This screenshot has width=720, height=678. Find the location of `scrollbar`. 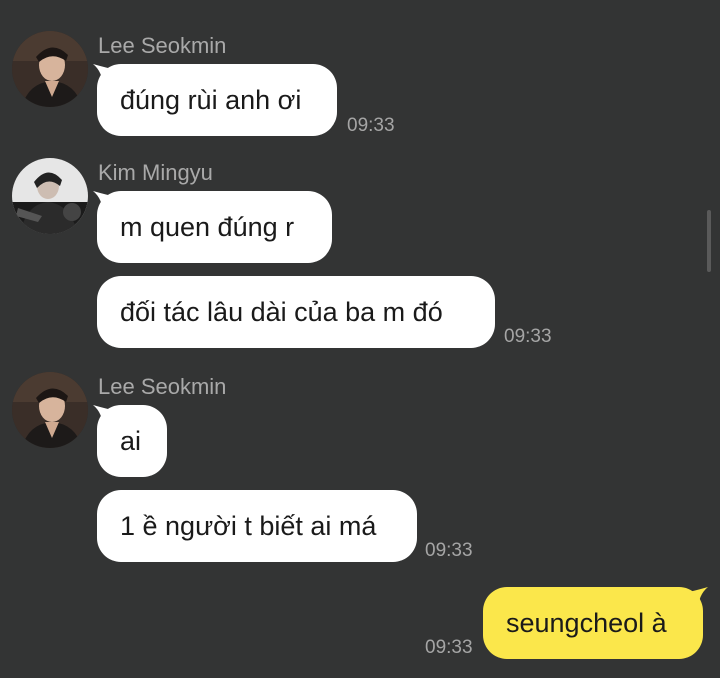

scrollbar is located at coordinates (709, 241).